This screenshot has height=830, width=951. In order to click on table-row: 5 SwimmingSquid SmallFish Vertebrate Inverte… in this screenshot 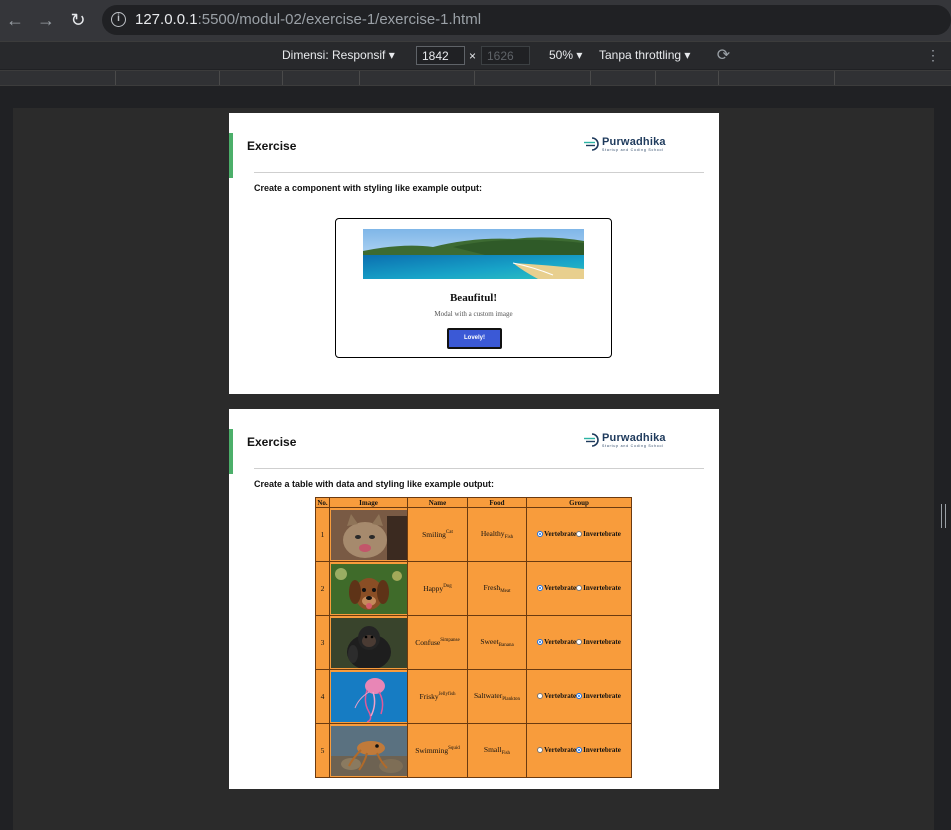, I will do `click(473, 750)`.